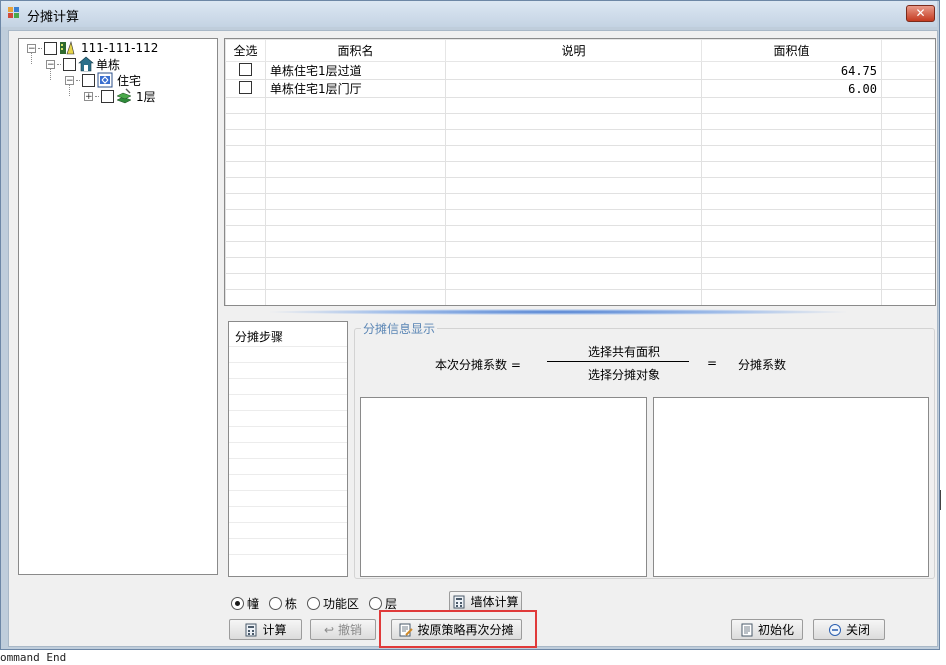  What do you see at coordinates (573, 50) in the screenshot?
I see `description-header: 说明` at bounding box center [573, 50].